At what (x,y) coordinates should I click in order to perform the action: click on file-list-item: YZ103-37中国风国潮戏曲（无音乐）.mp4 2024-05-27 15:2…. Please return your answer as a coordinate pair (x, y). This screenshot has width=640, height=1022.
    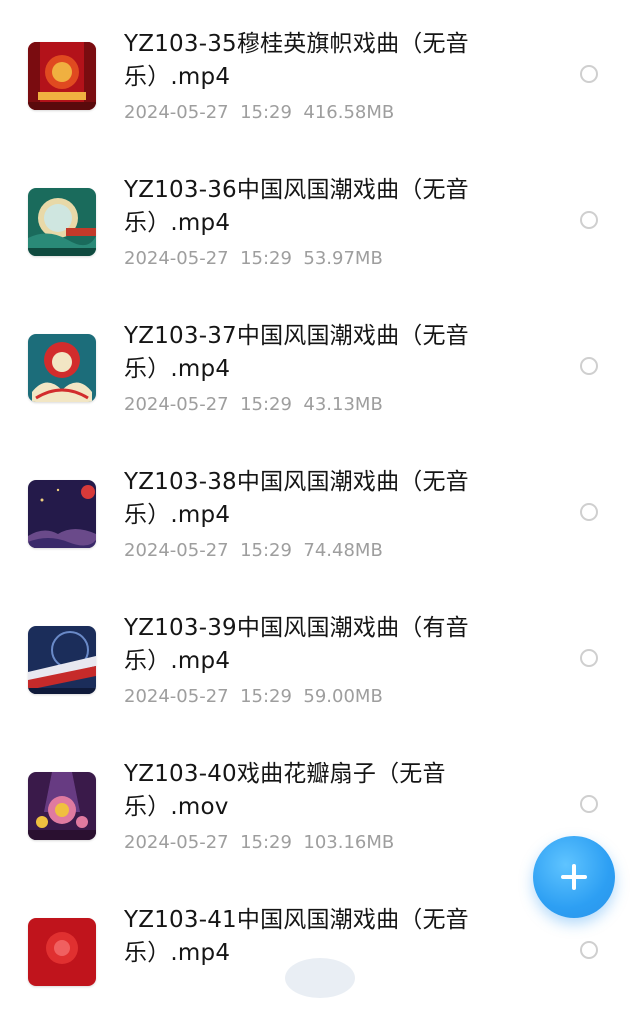
    Looking at the image, I should click on (320, 365).